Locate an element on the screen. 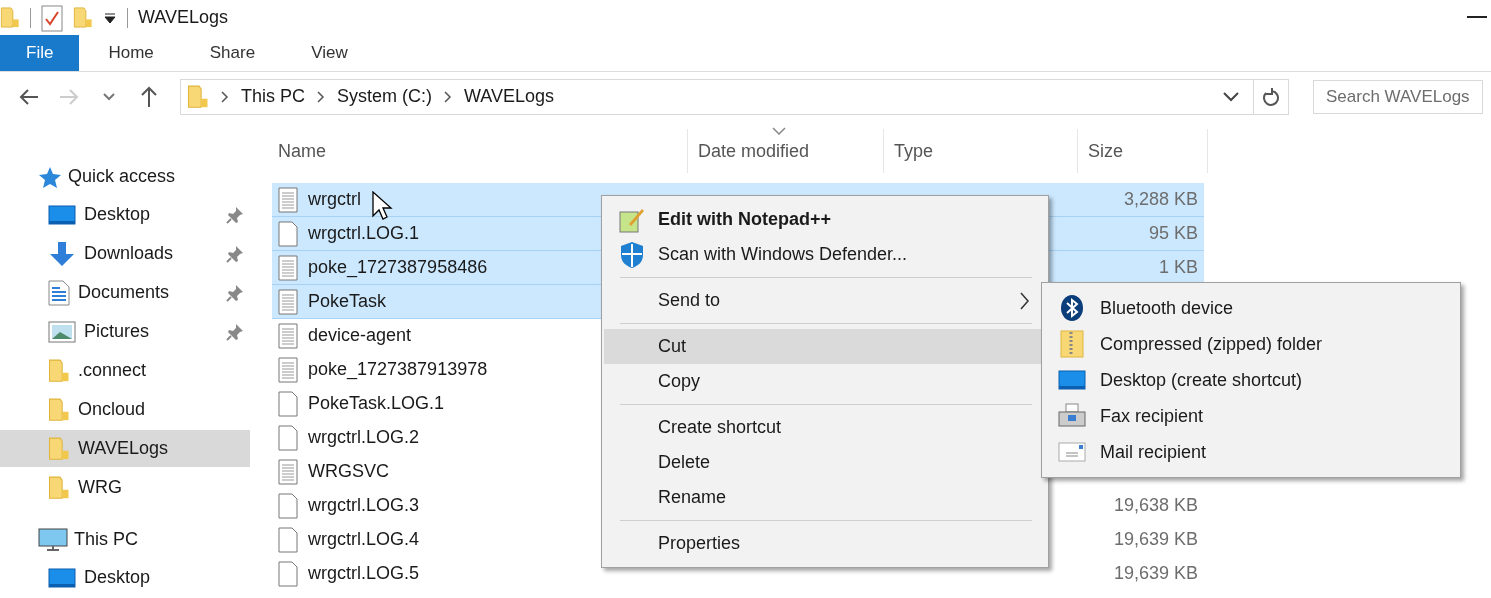  sidebar-label: Downloads is located at coordinates (129, 253).